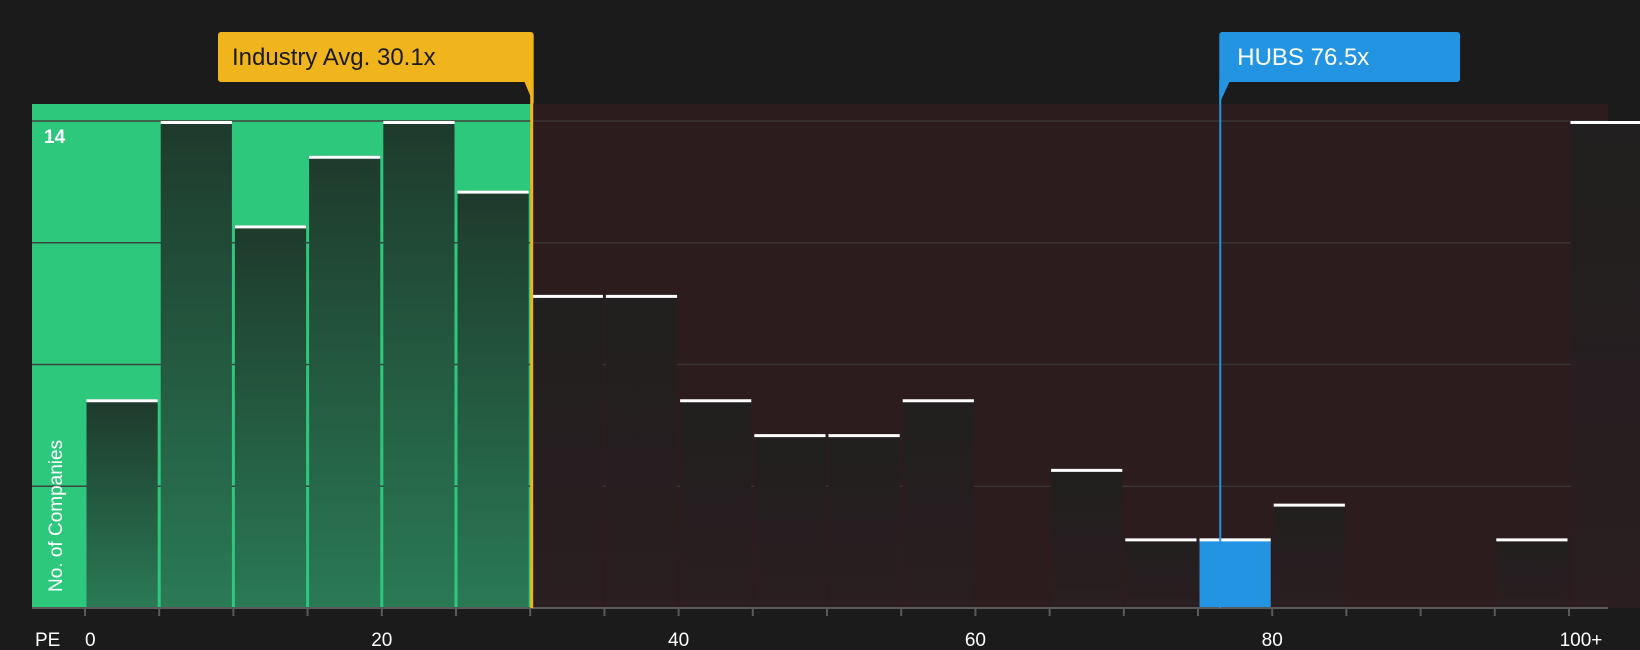 The height and width of the screenshot is (650, 1640). Describe the element at coordinates (1303, 57) in the screenshot. I see `company-label: HUBS 76.5x` at that location.